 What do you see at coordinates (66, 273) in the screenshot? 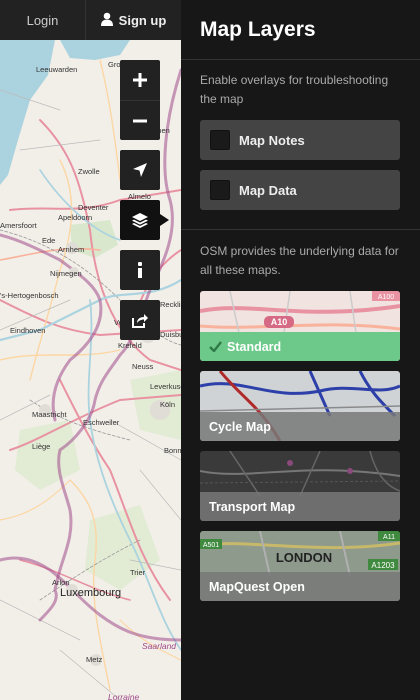
I see `city-label: Nijmegen` at bounding box center [66, 273].